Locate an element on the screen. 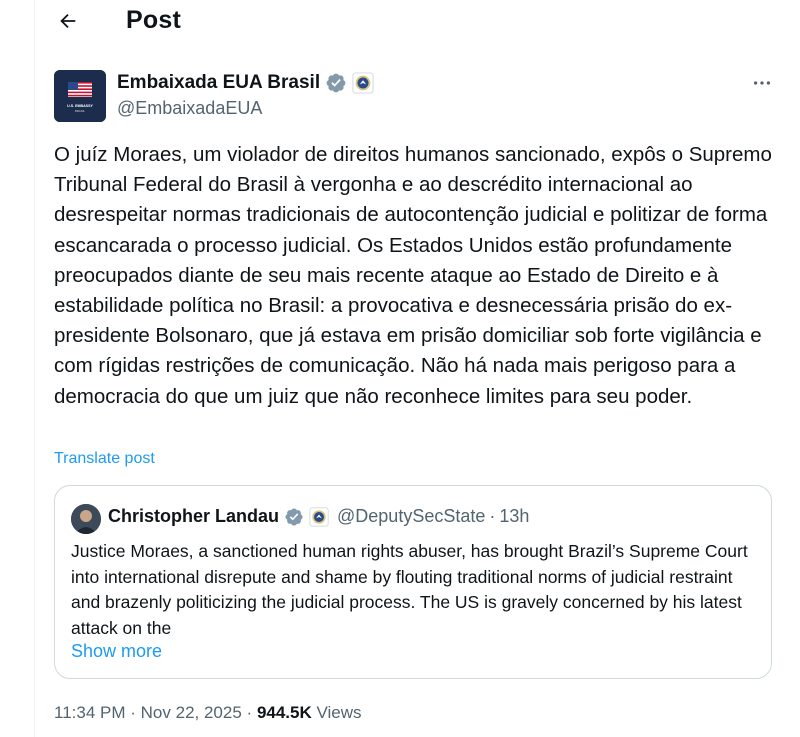  author-handle: @EmbaixadaEUA is located at coordinates (189, 108).